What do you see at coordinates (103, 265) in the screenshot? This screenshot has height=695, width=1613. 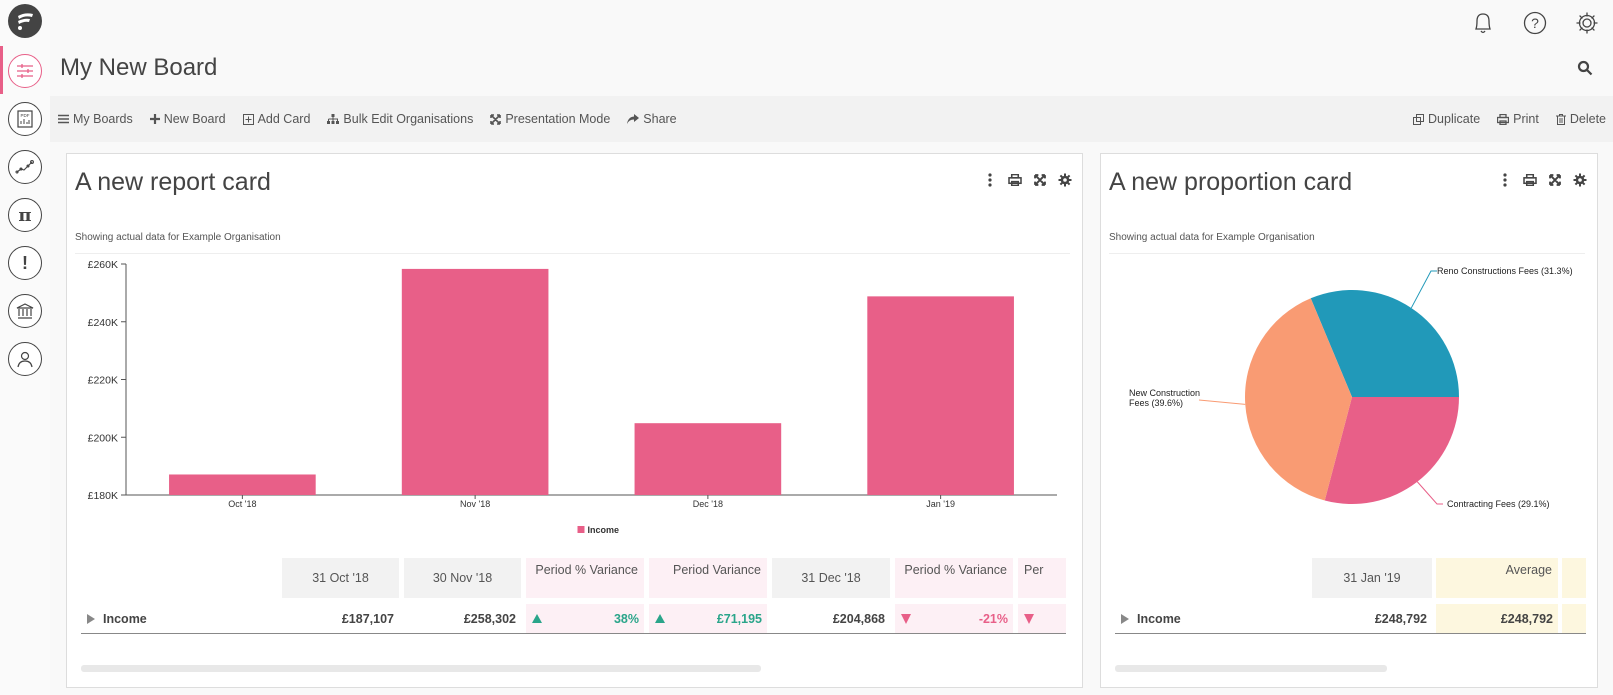 I see `y-tick-label: £260K` at bounding box center [103, 265].